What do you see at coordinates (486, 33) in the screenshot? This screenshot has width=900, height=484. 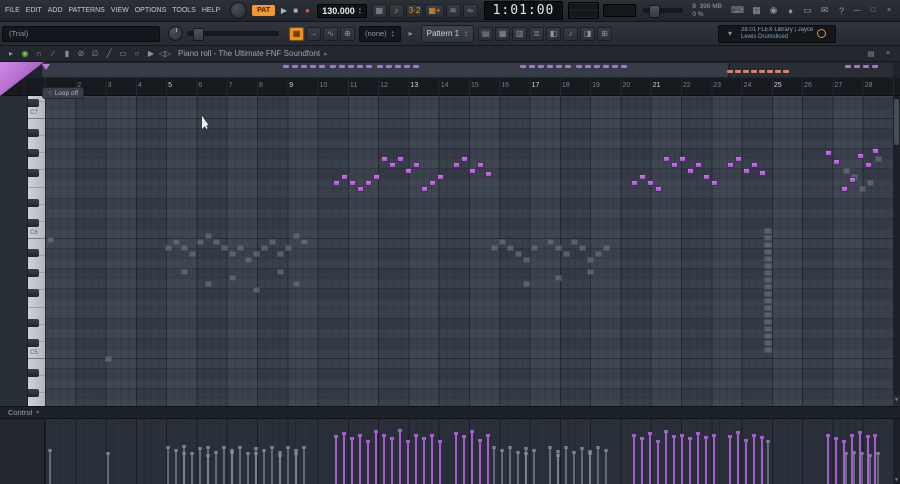 I see `playlist-icon: ▤` at bounding box center [486, 33].